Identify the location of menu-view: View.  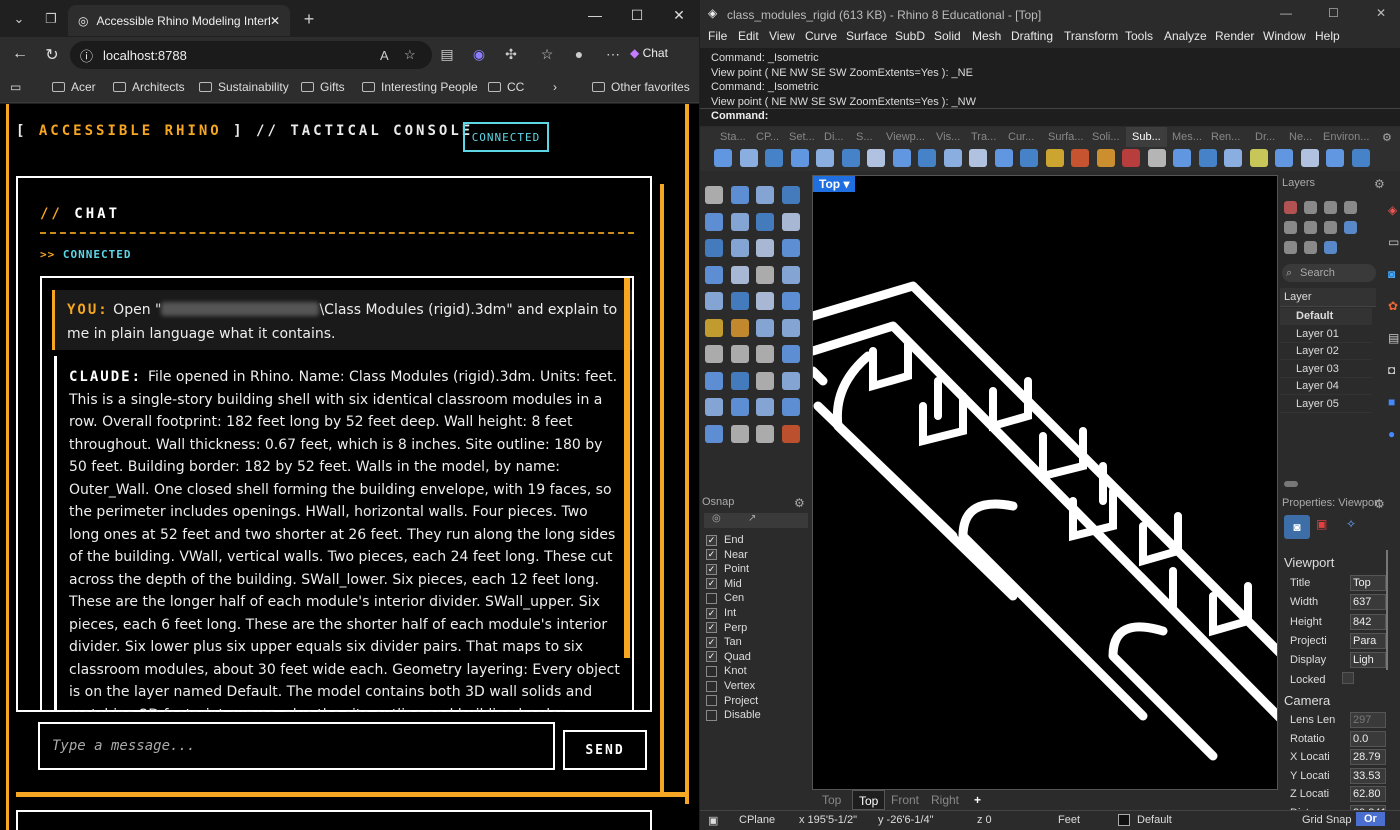
(782, 36).